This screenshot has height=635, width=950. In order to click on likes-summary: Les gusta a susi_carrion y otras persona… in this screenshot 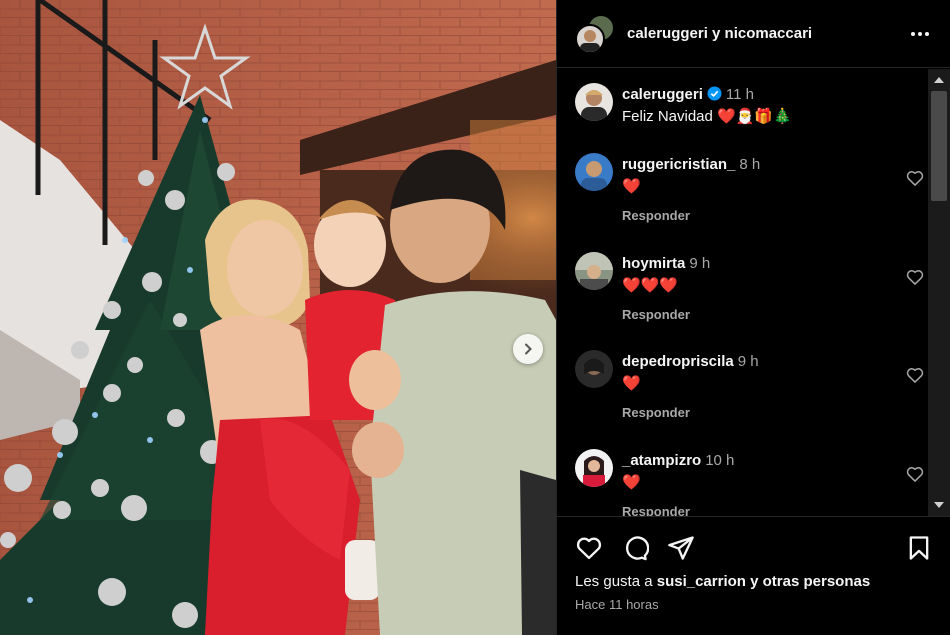, I will do `click(722, 581)`.